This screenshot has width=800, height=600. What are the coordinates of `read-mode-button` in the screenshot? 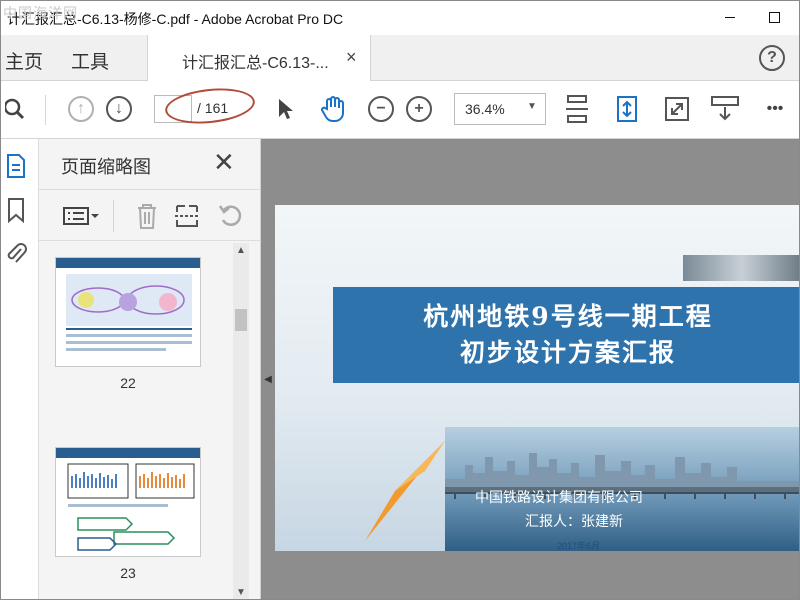 It's located at (725, 109).